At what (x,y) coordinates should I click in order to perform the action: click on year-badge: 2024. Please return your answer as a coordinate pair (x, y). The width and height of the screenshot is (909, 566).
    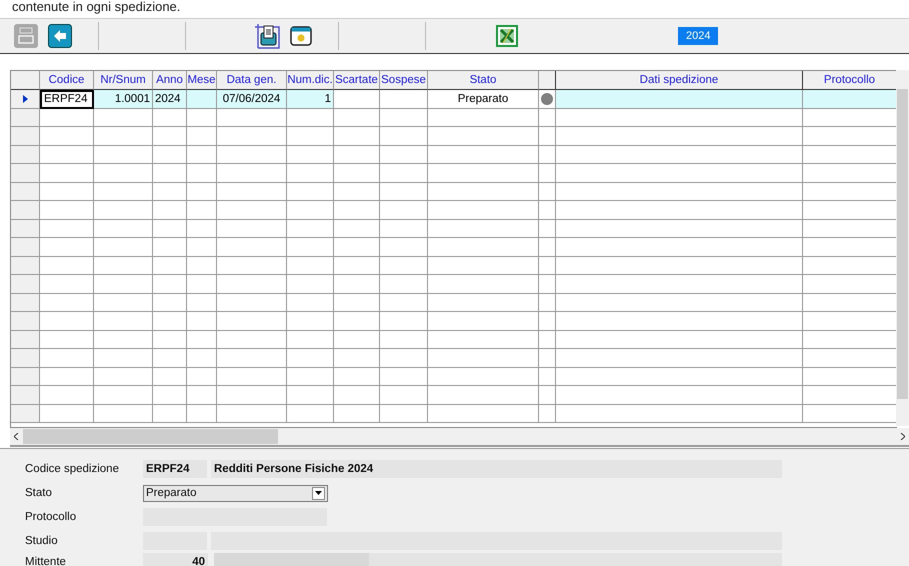
    Looking at the image, I should click on (698, 36).